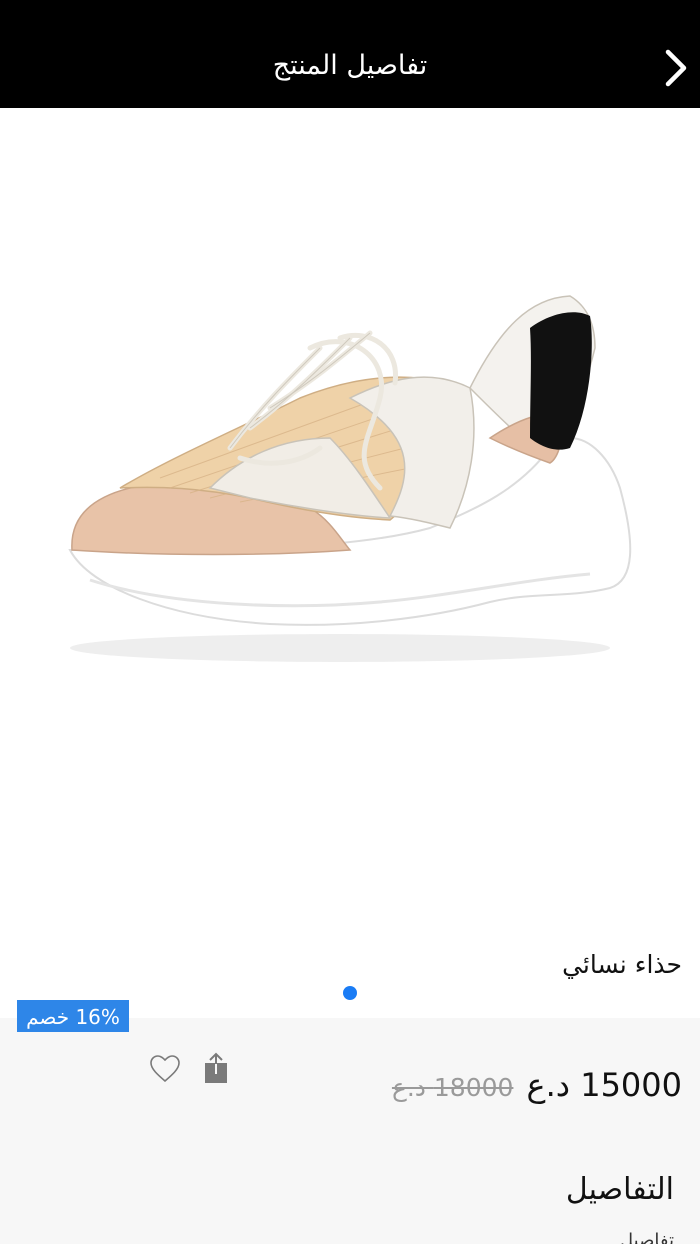 Image resolution: width=700 pixels, height=1244 pixels. What do you see at coordinates (350, 993) in the screenshot?
I see `gallery-page-indicator` at bounding box center [350, 993].